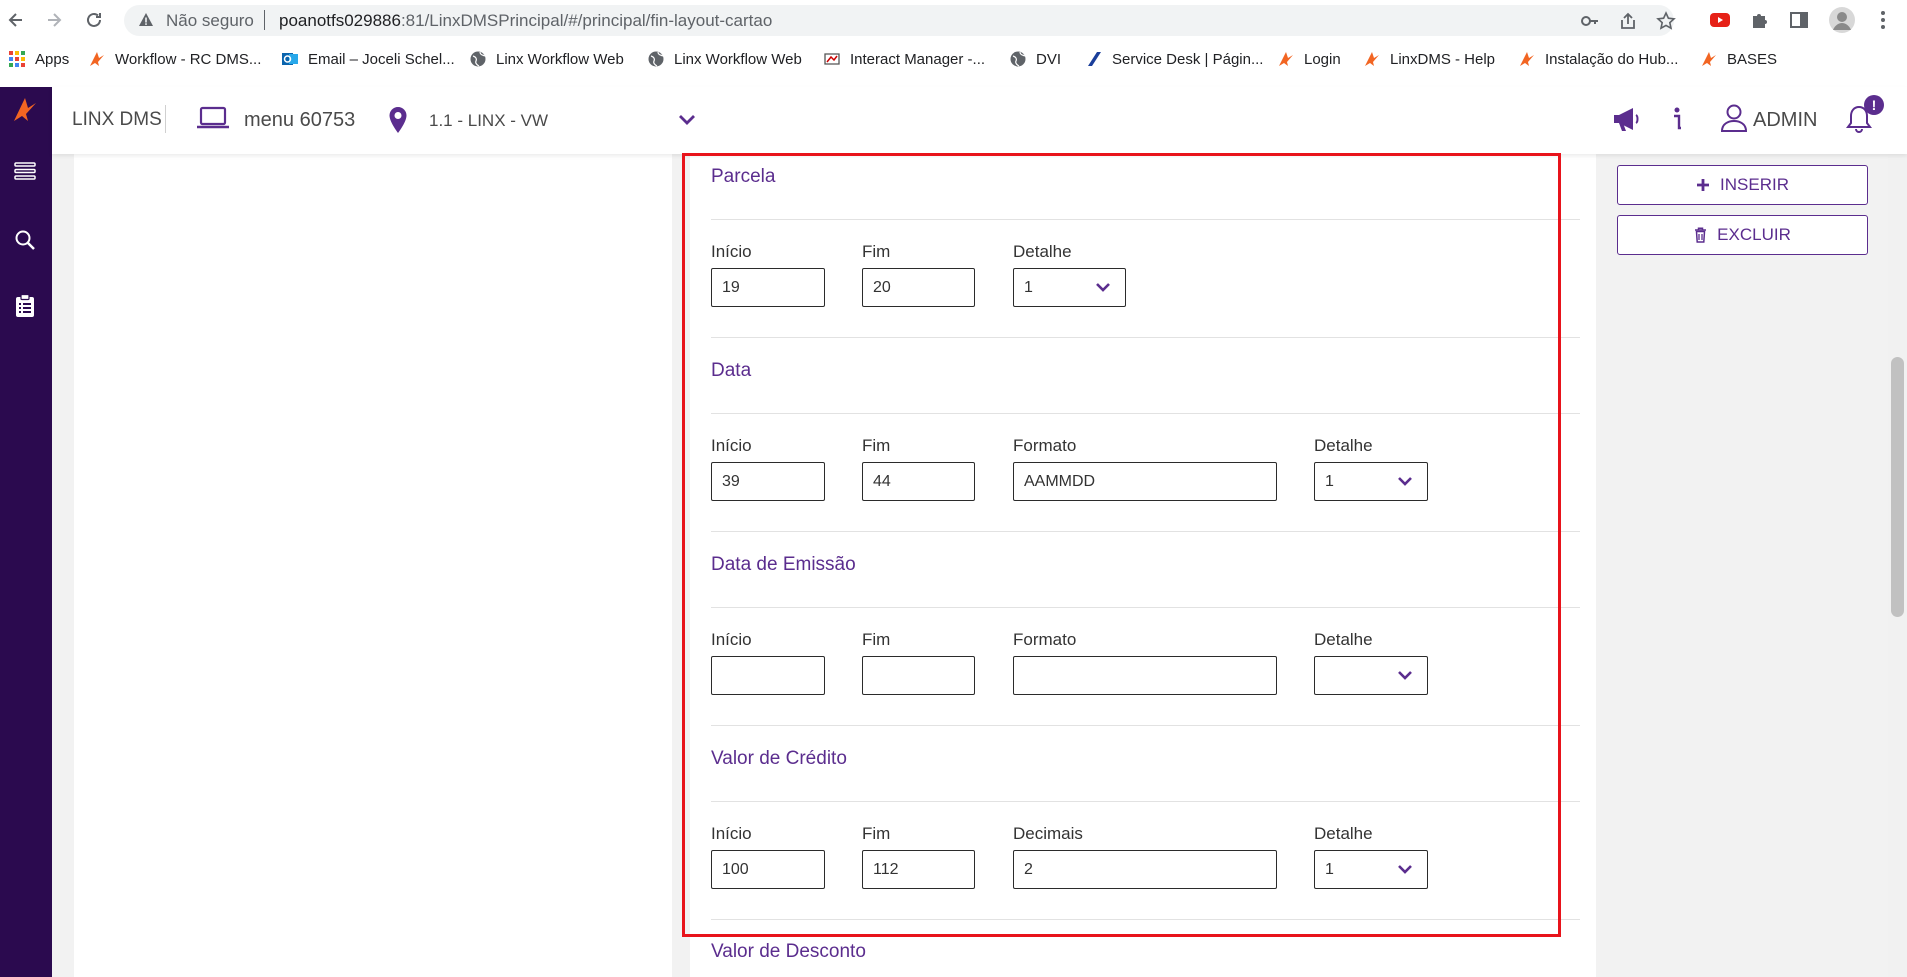 The image size is (1907, 977). Describe the element at coordinates (1734, 120) in the screenshot. I see `user-icon` at that location.